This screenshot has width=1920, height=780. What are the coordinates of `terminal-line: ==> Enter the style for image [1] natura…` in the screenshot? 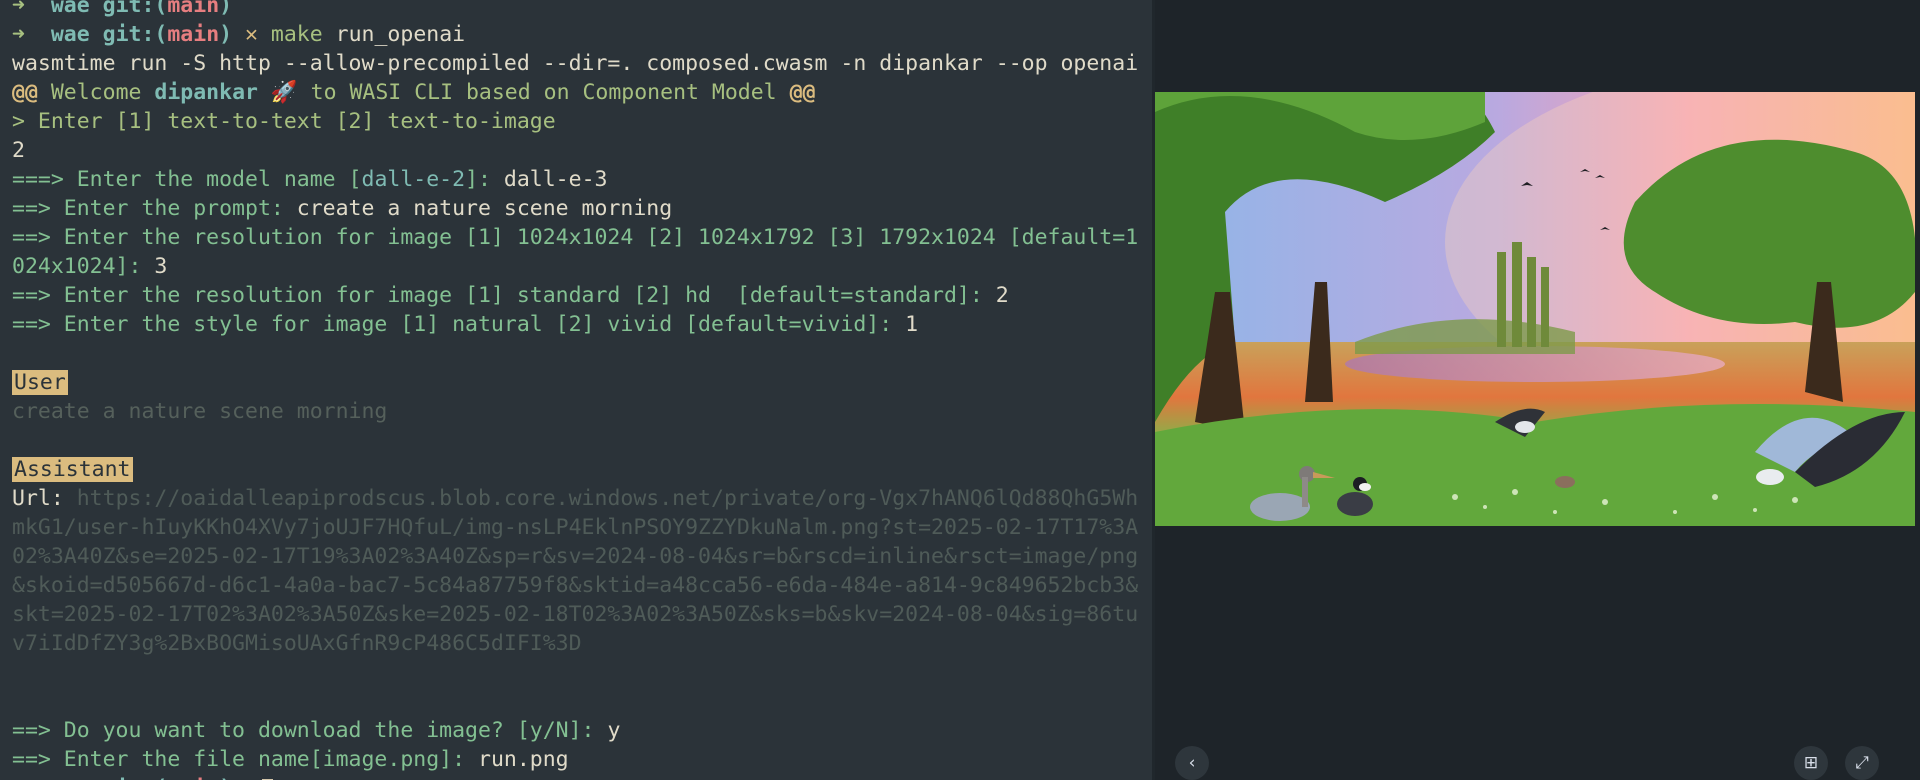 It's located at (582, 324).